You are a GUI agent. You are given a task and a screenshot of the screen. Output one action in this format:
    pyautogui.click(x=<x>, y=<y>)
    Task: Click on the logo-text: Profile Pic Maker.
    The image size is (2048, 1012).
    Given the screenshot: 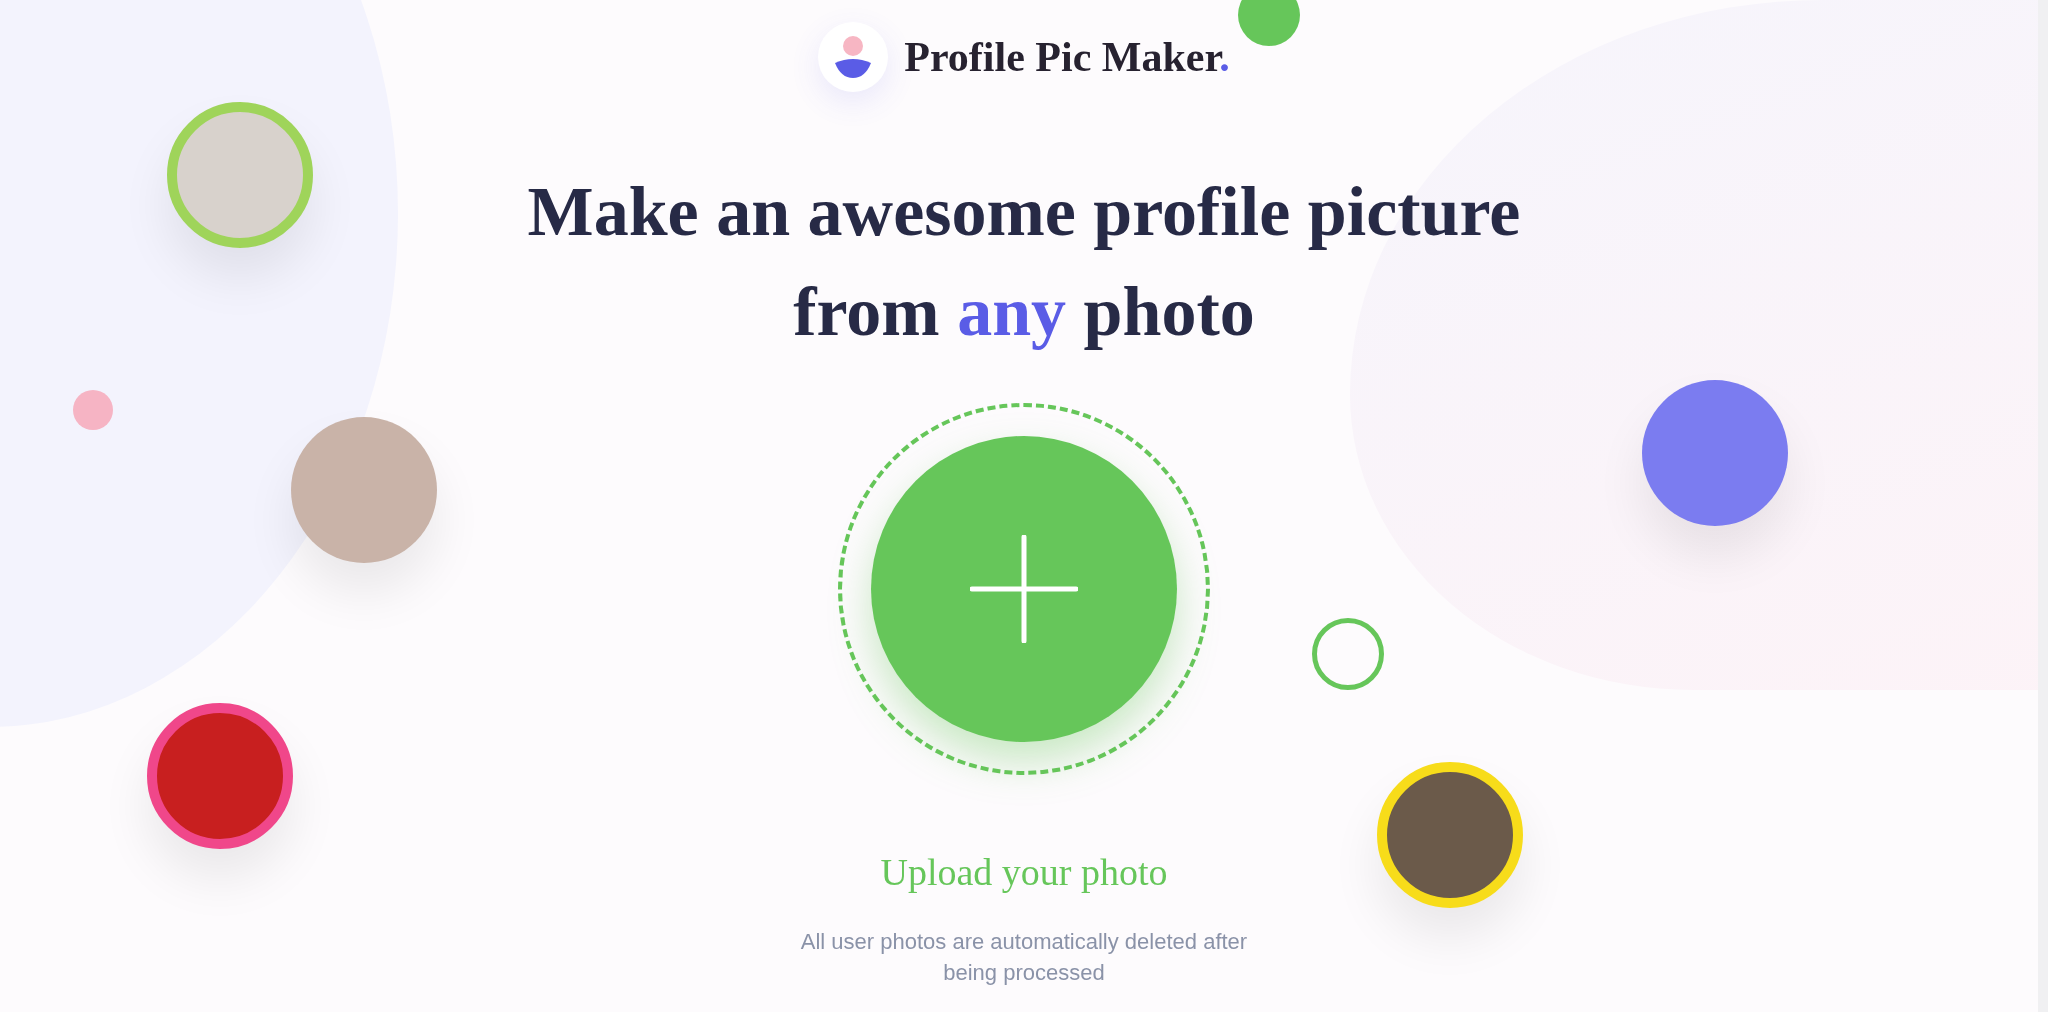 What is the action you would take?
    pyautogui.click(x=1067, y=57)
    